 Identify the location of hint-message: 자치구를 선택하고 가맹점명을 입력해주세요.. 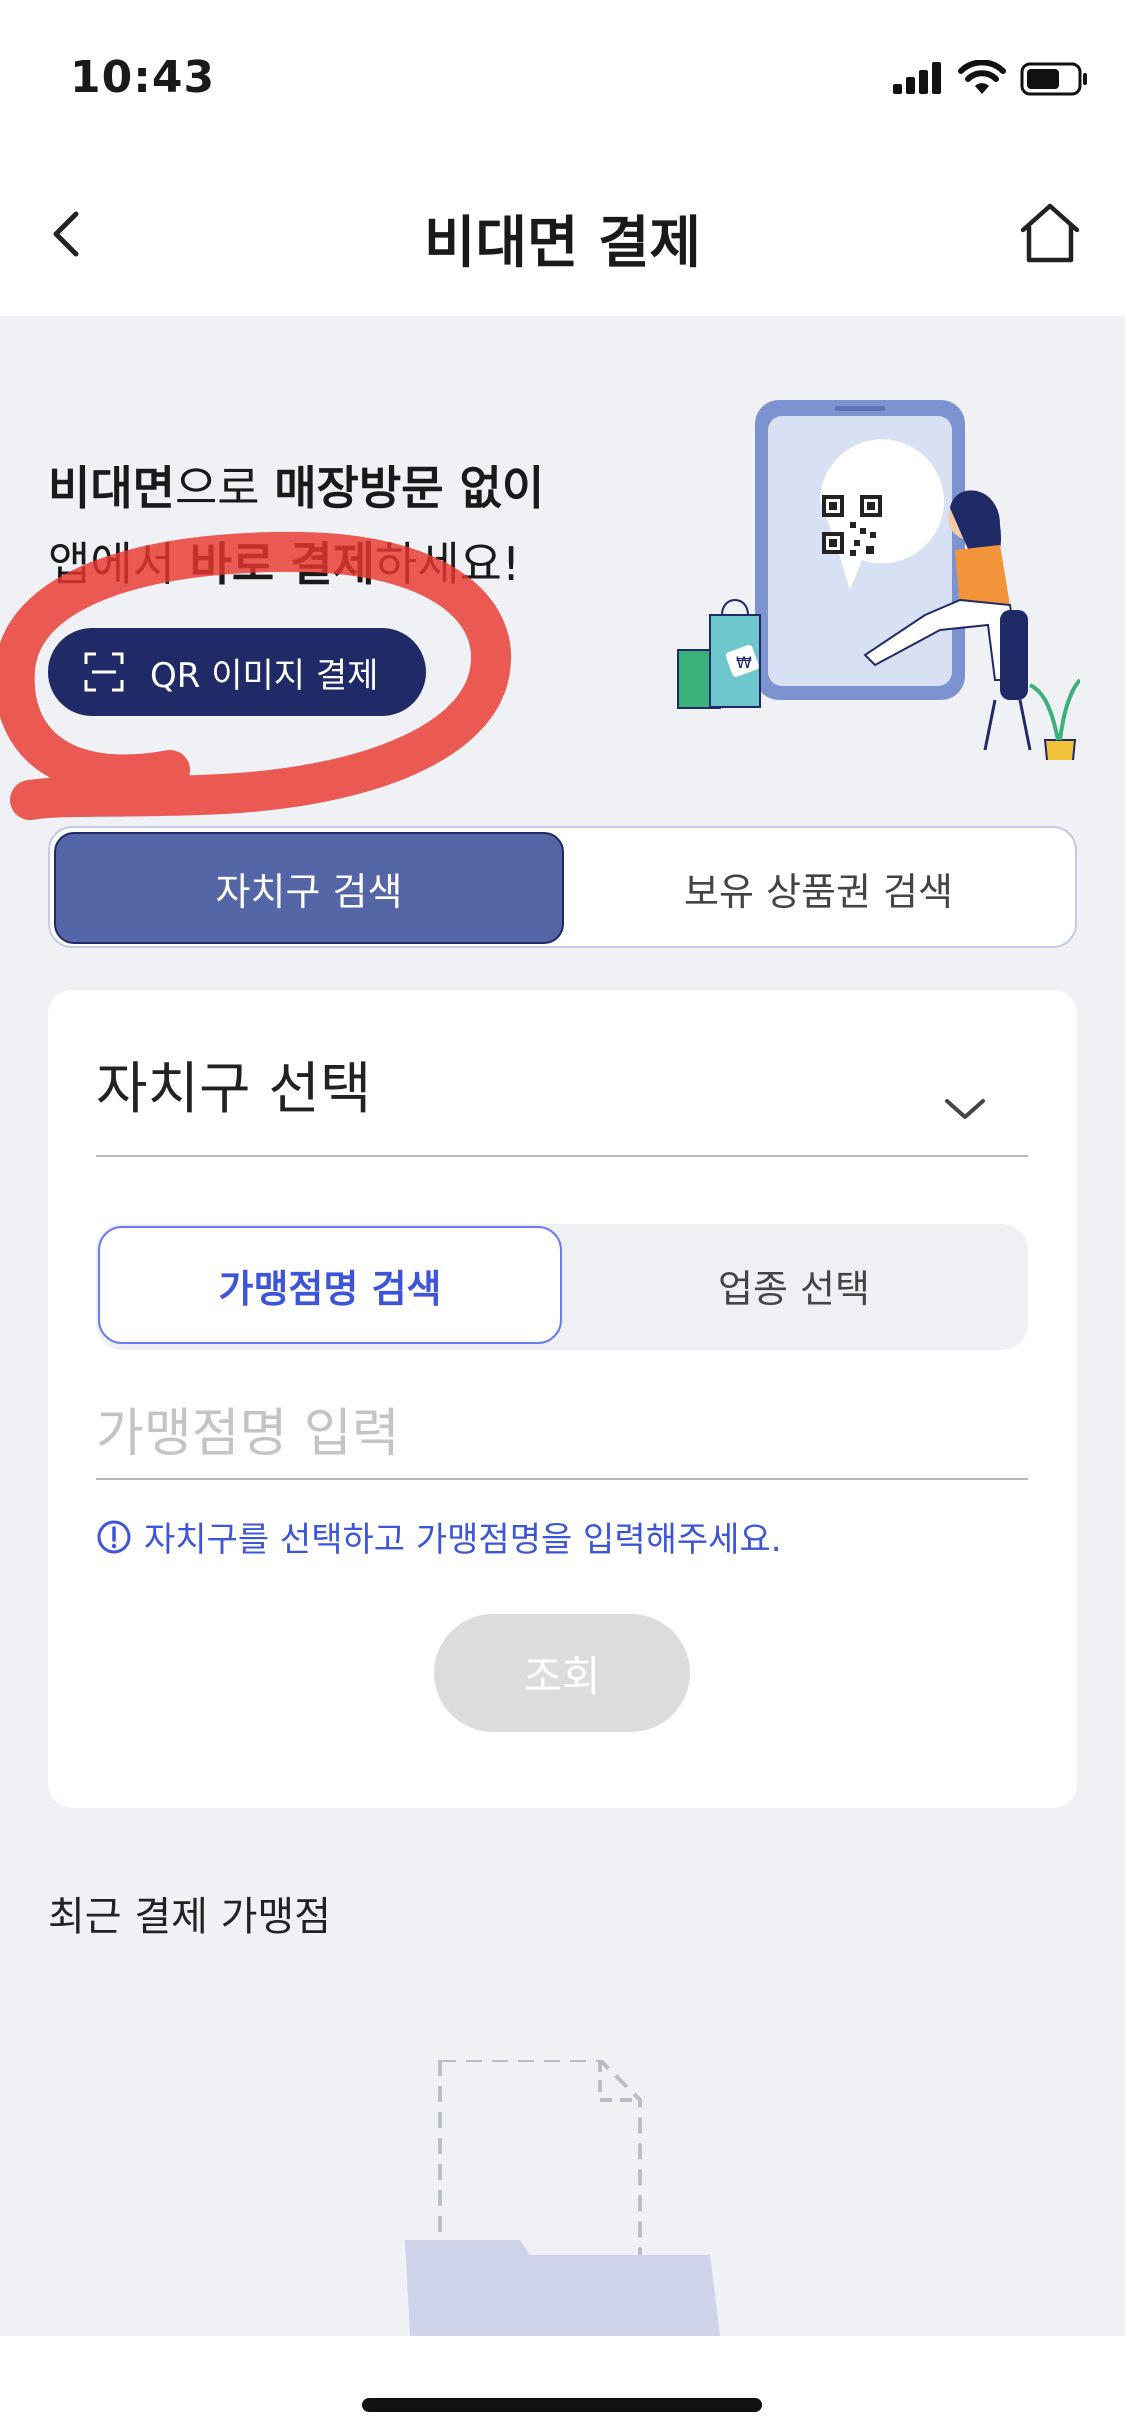
(439, 1536).